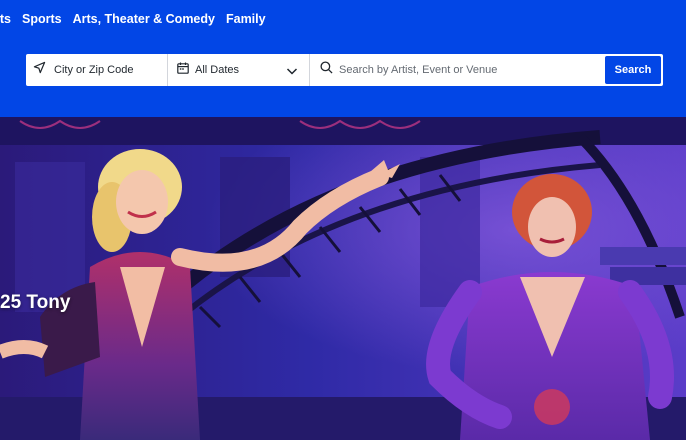  I want to click on chevron-down-icon, so click(292, 73).